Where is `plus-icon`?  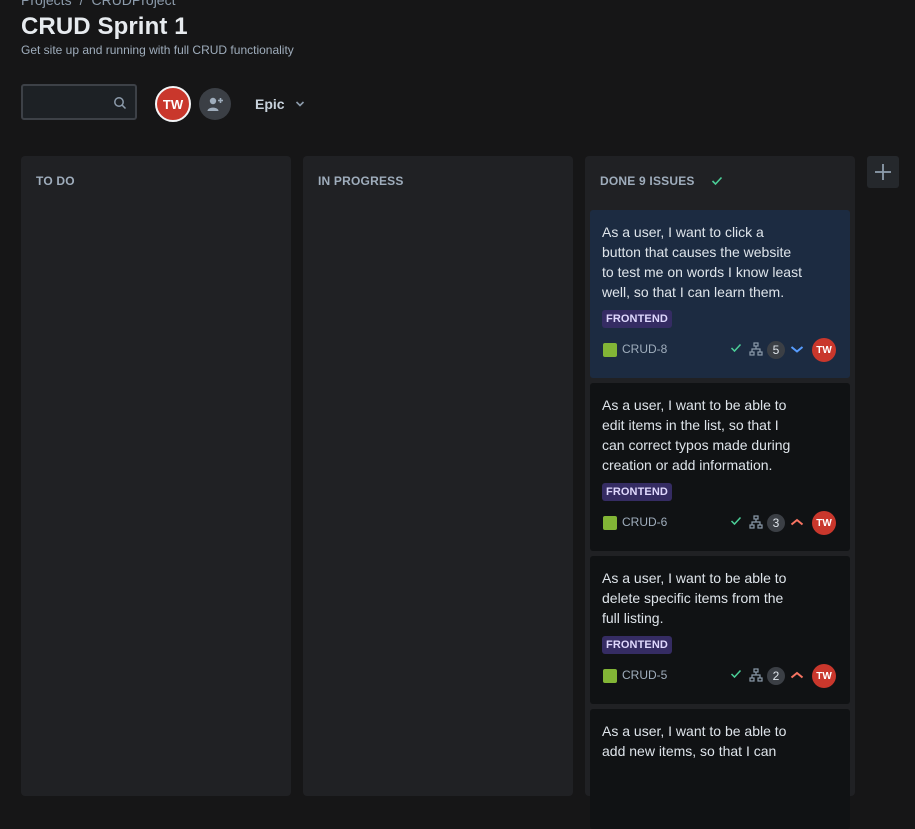
plus-icon is located at coordinates (883, 172).